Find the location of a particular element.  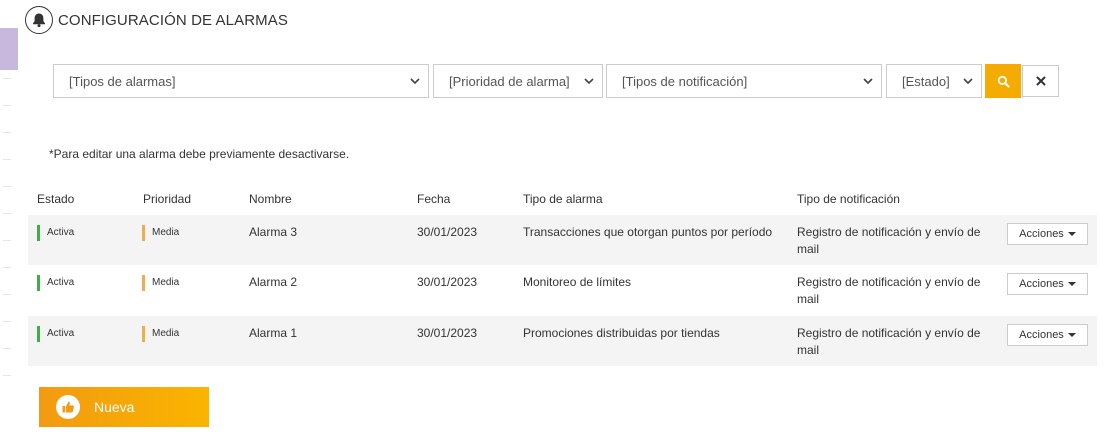

thumbs-up-icon is located at coordinates (68, 407).